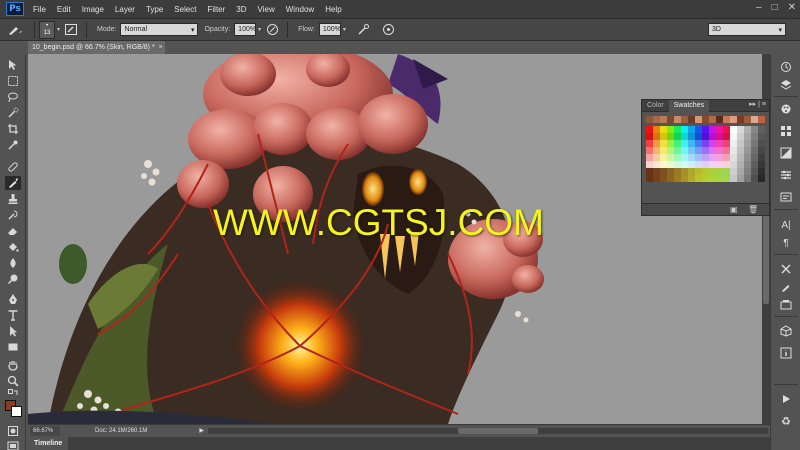 This screenshot has width=800, height=450. What do you see at coordinates (655, 106) in the screenshot?
I see `tab-color: Color` at bounding box center [655, 106].